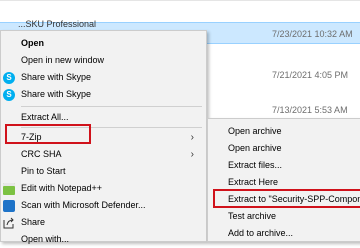 This screenshot has width=360, height=248. Describe the element at coordinates (33, 43) in the screenshot. I see `menu-item-label: Open` at that location.